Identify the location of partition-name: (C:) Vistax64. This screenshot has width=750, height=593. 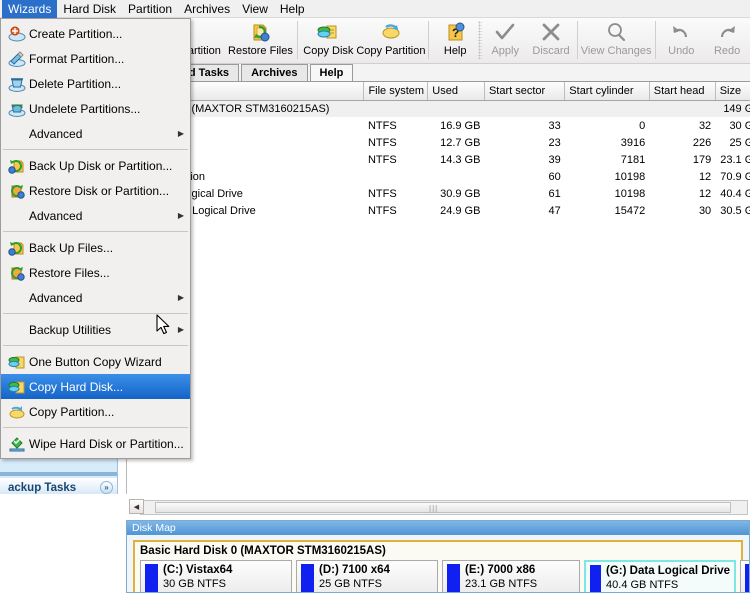
(198, 570).